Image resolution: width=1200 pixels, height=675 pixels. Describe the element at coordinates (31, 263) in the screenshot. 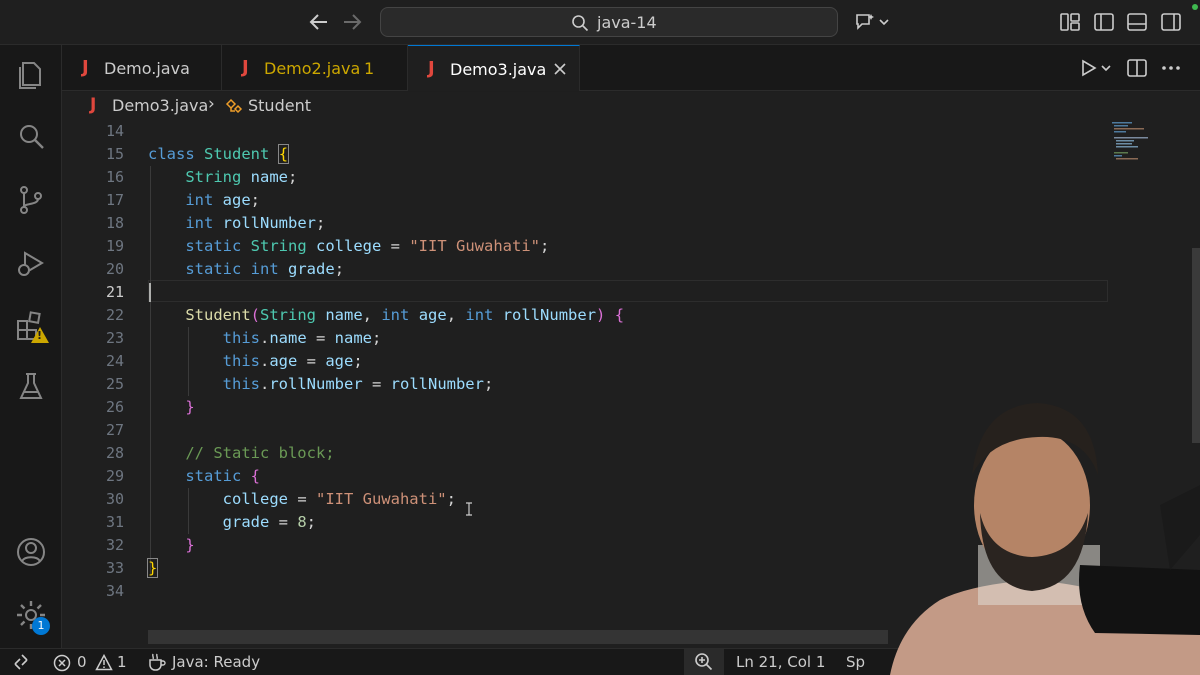

I see `run-and-debug-icon` at that location.